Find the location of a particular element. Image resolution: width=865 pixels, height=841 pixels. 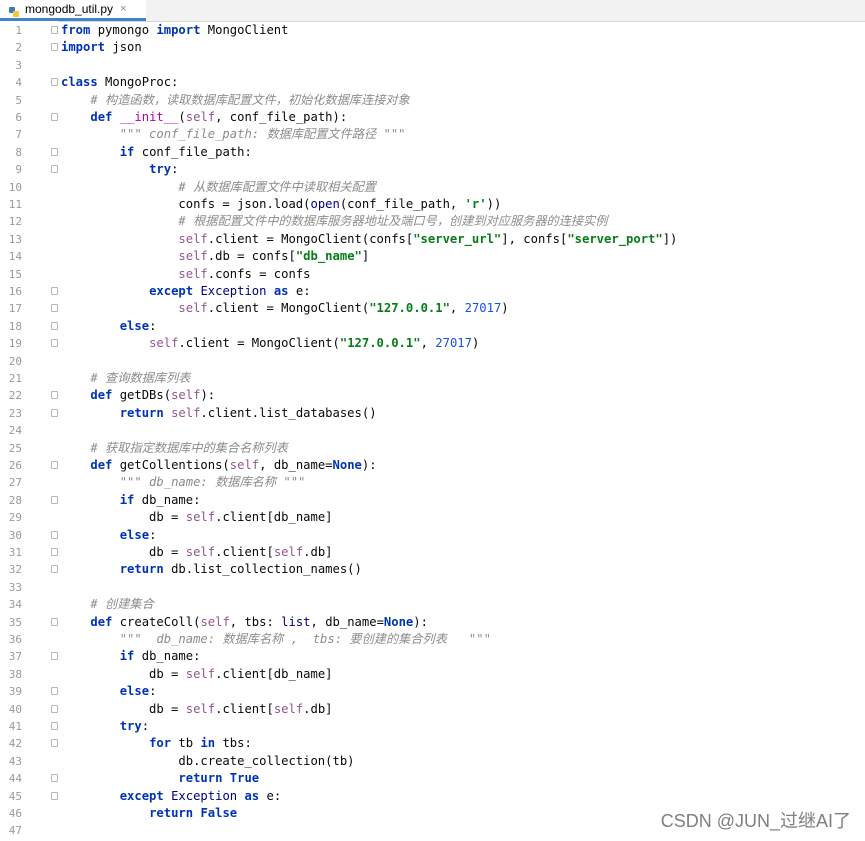

code-line: 8 if conf_file_path: is located at coordinates (432, 152).